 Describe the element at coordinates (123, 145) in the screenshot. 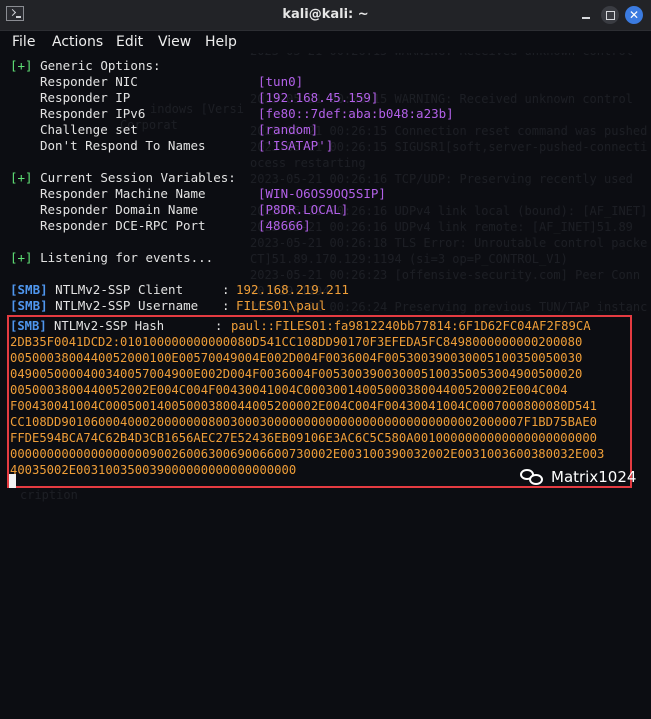

I see `option-label: Don't Respond To Names` at that location.